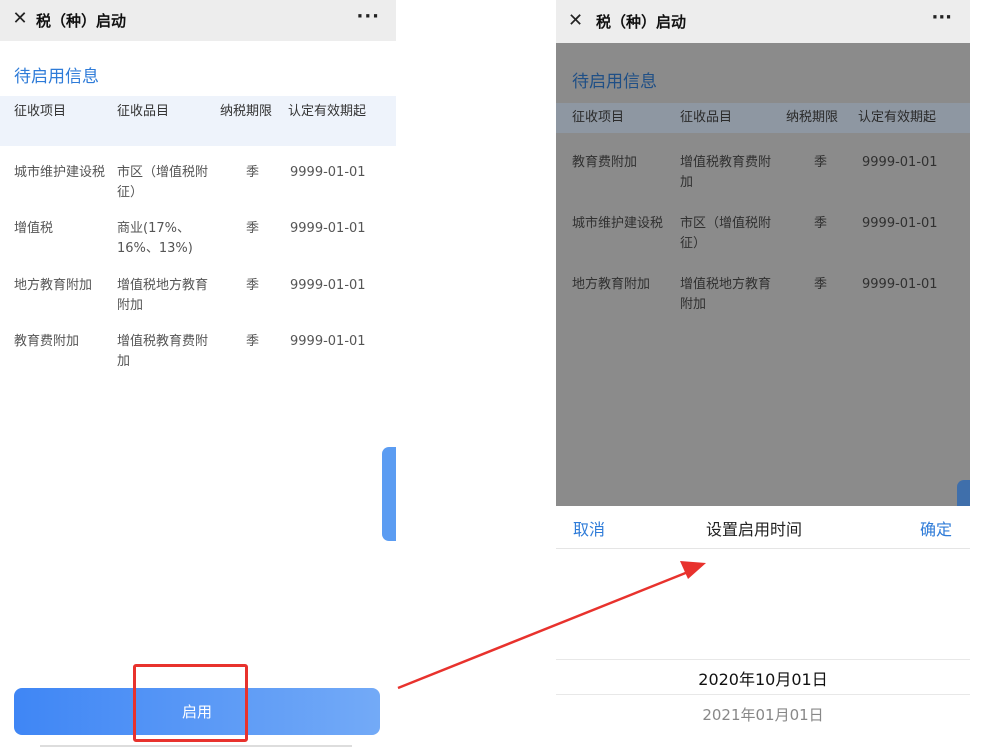  I want to click on cell-category: 商业(17%、16%、13%), so click(155, 238).